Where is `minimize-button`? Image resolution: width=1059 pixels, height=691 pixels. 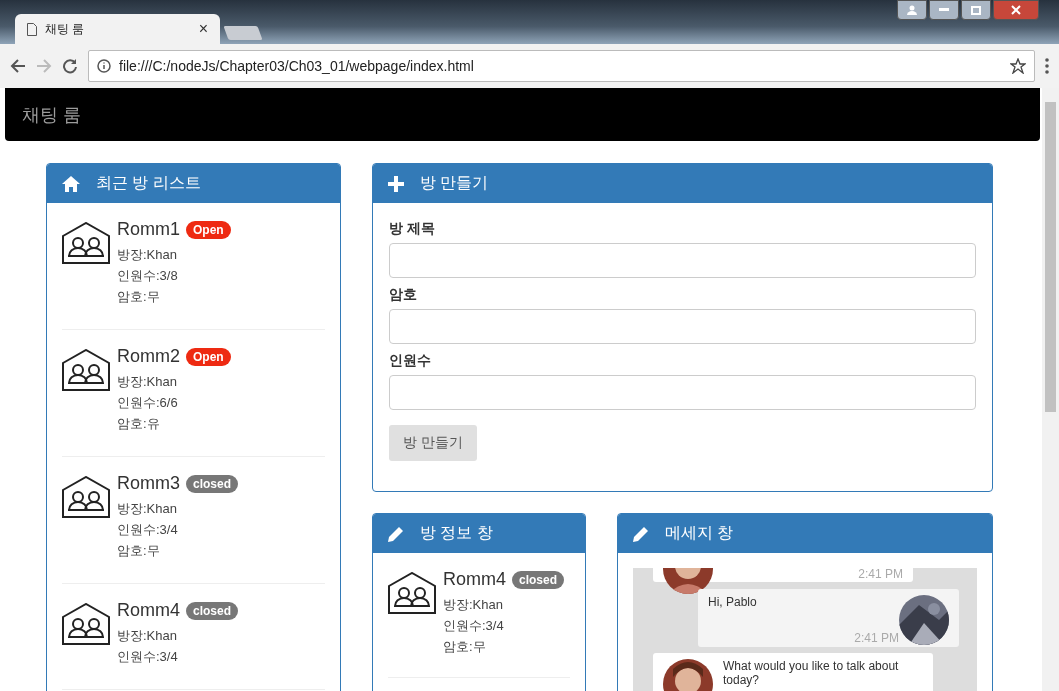
minimize-button is located at coordinates (944, 10).